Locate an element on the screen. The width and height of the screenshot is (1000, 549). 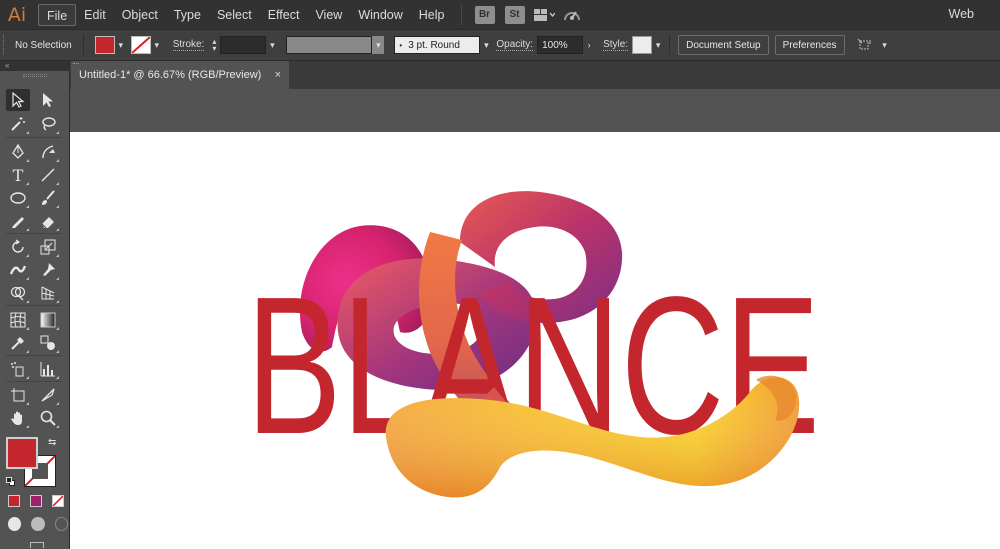
tab-grip is located at coordinates (76, 66).